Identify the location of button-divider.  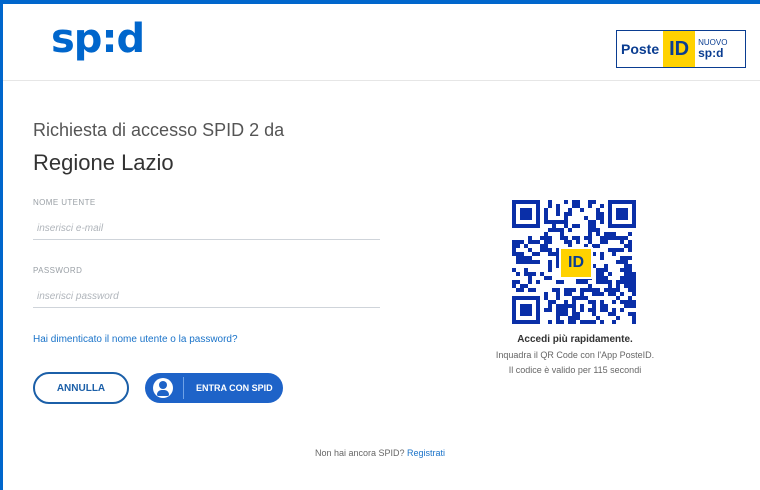
(183, 388).